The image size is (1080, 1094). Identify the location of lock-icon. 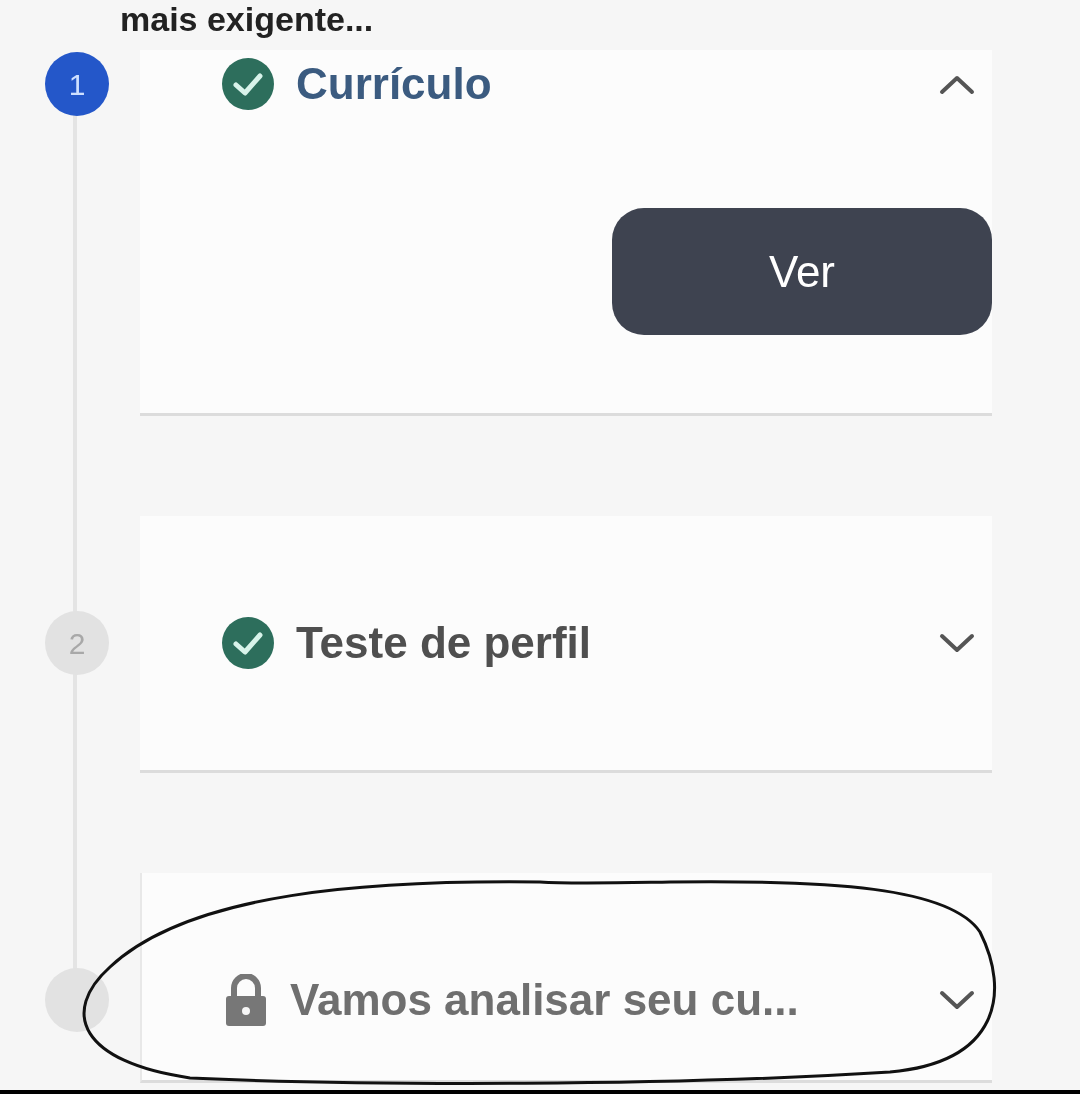
(246, 1000).